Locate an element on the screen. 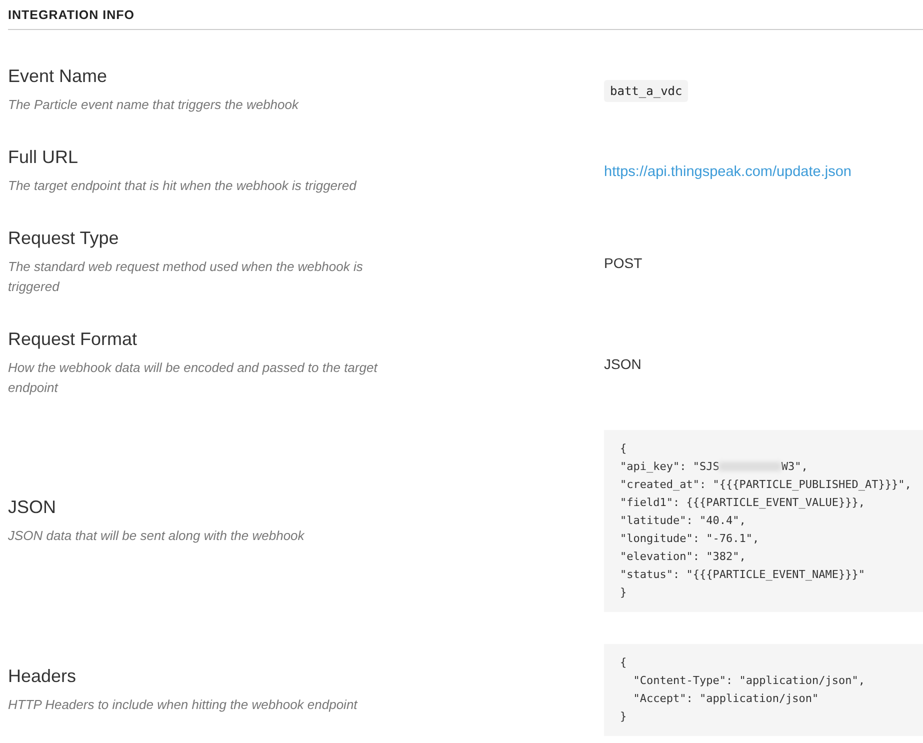 This screenshot has width=923, height=743. field-description: How the webhook data will be encoded and passed to the target endpoint is located at coordinates (193, 378).